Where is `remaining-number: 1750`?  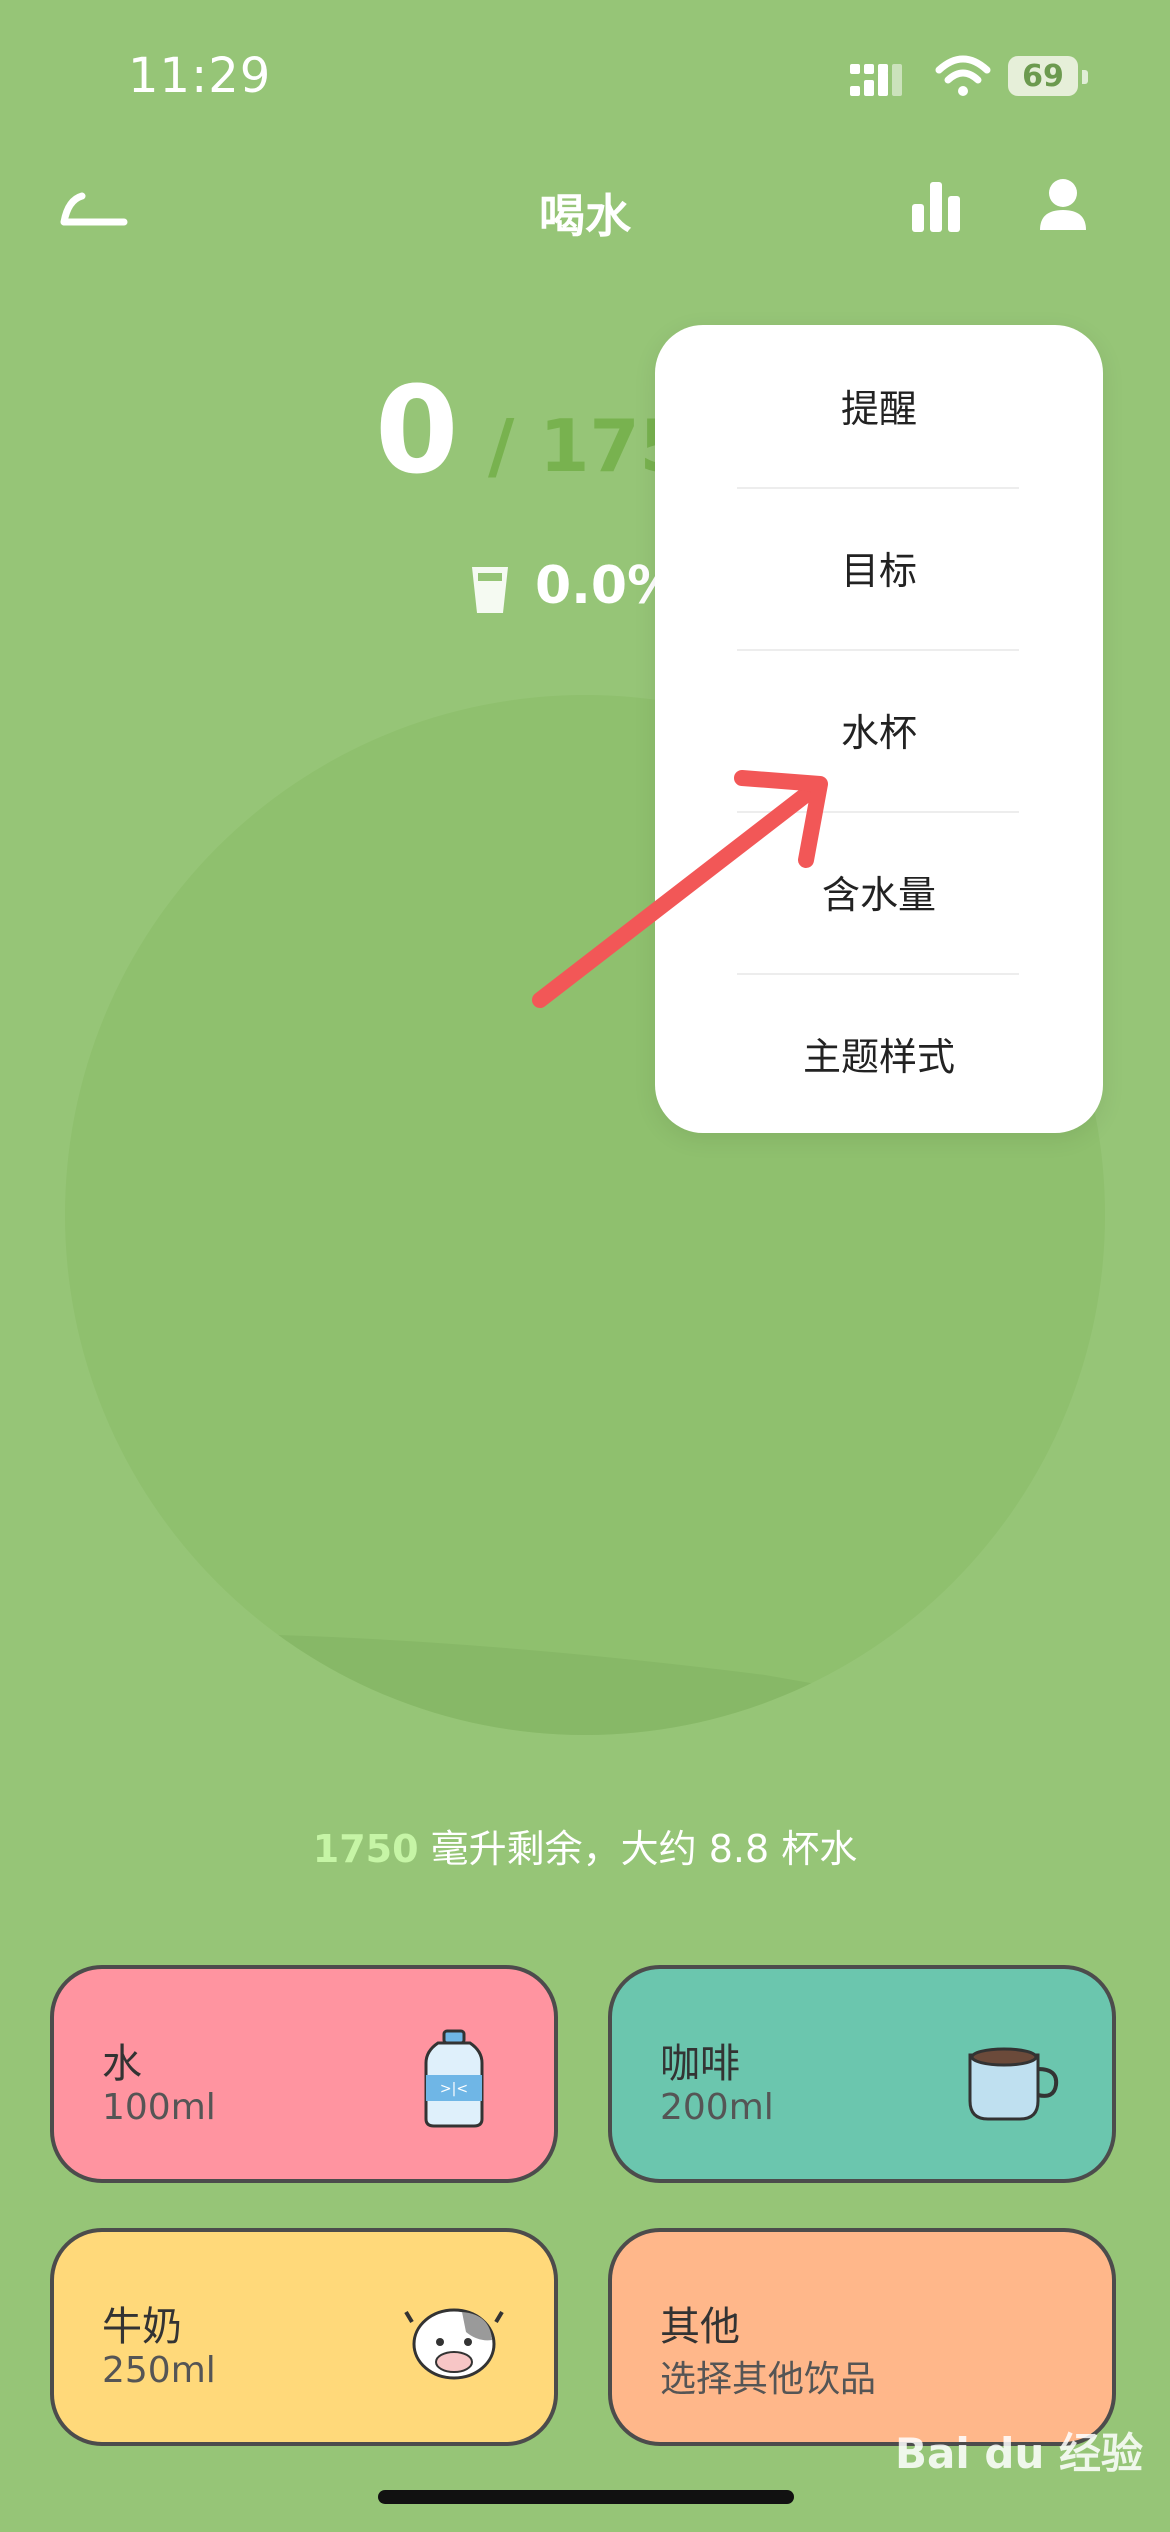 remaining-number: 1750 is located at coordinates (365, 1849).